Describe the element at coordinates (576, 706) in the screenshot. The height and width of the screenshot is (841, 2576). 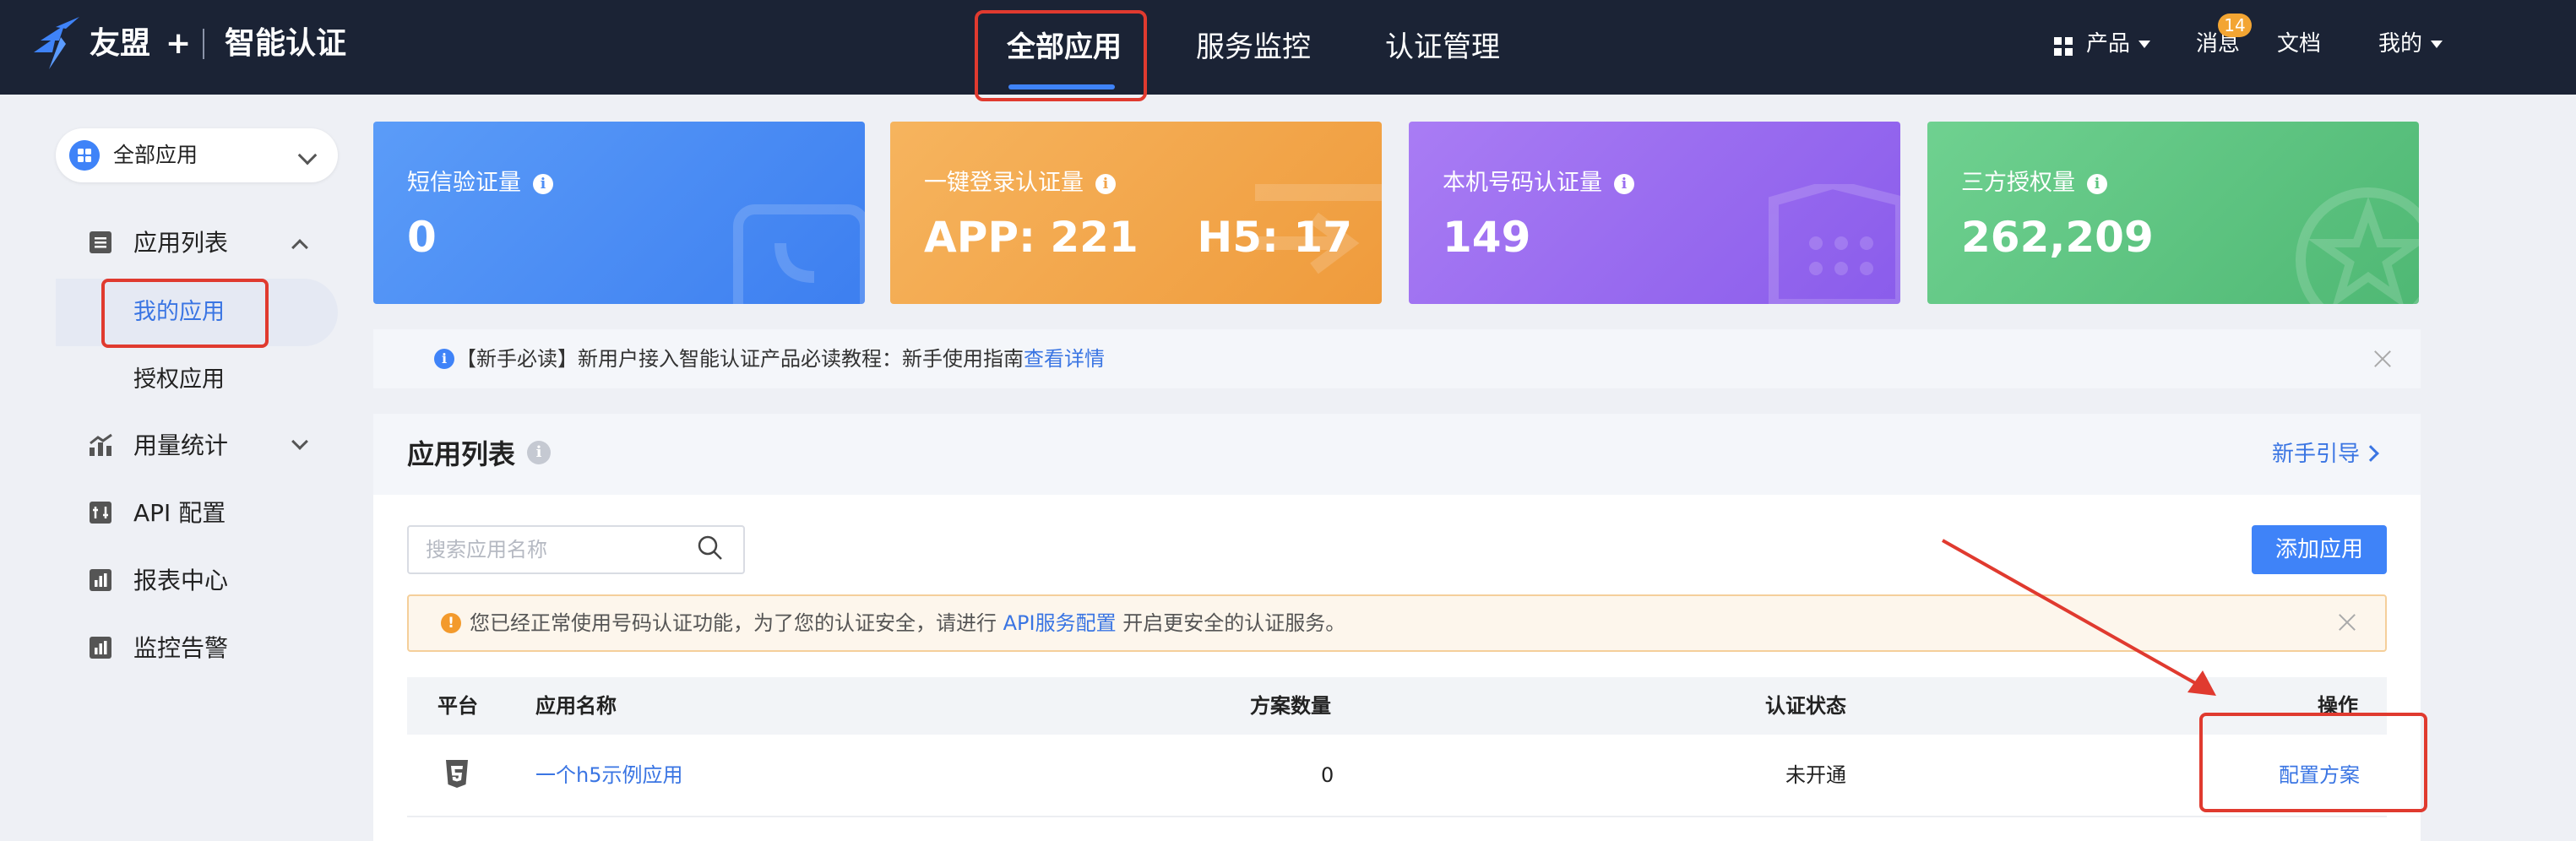
I see `column-header-app-name: 应用名称` at that location.